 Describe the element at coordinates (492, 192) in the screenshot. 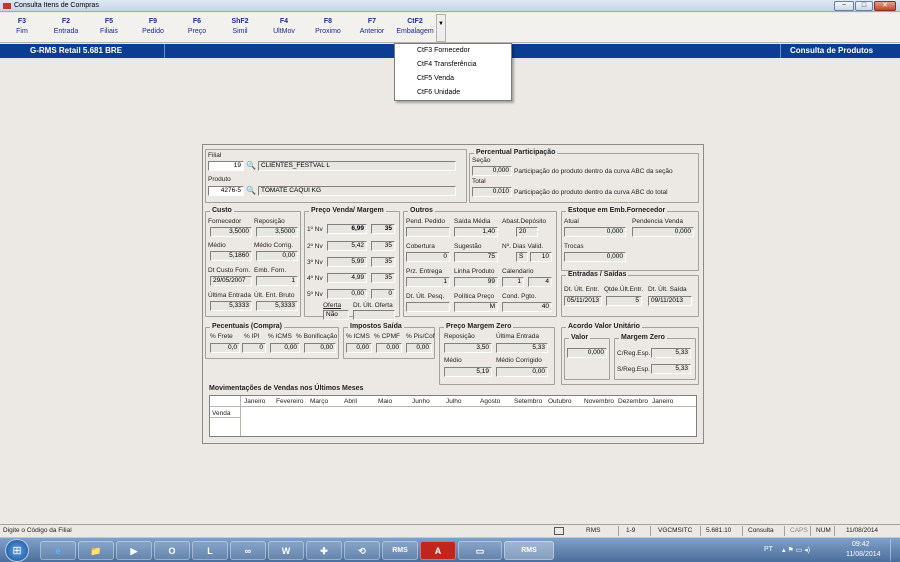

I see `total-value: 0,010` at that location.